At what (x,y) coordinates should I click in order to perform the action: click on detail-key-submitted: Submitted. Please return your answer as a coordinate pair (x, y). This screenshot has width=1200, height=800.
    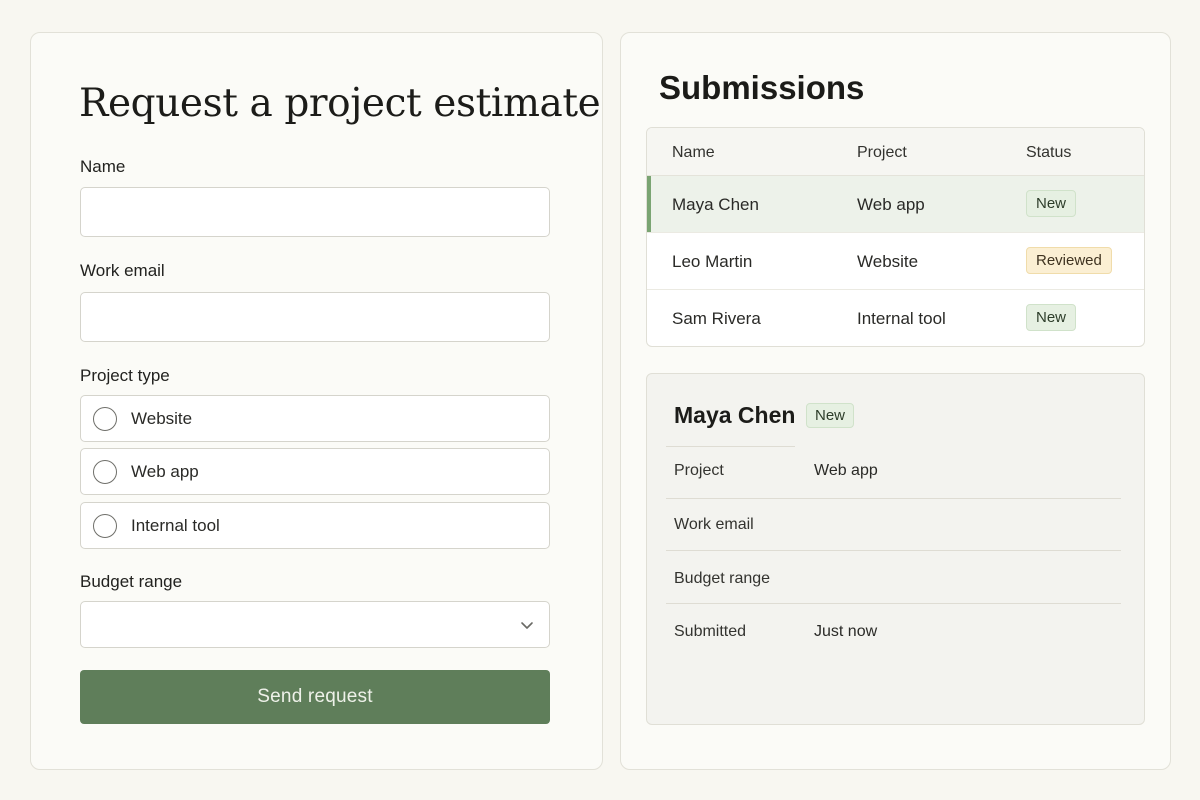
    Looking at the image, I should click on (710, 631).